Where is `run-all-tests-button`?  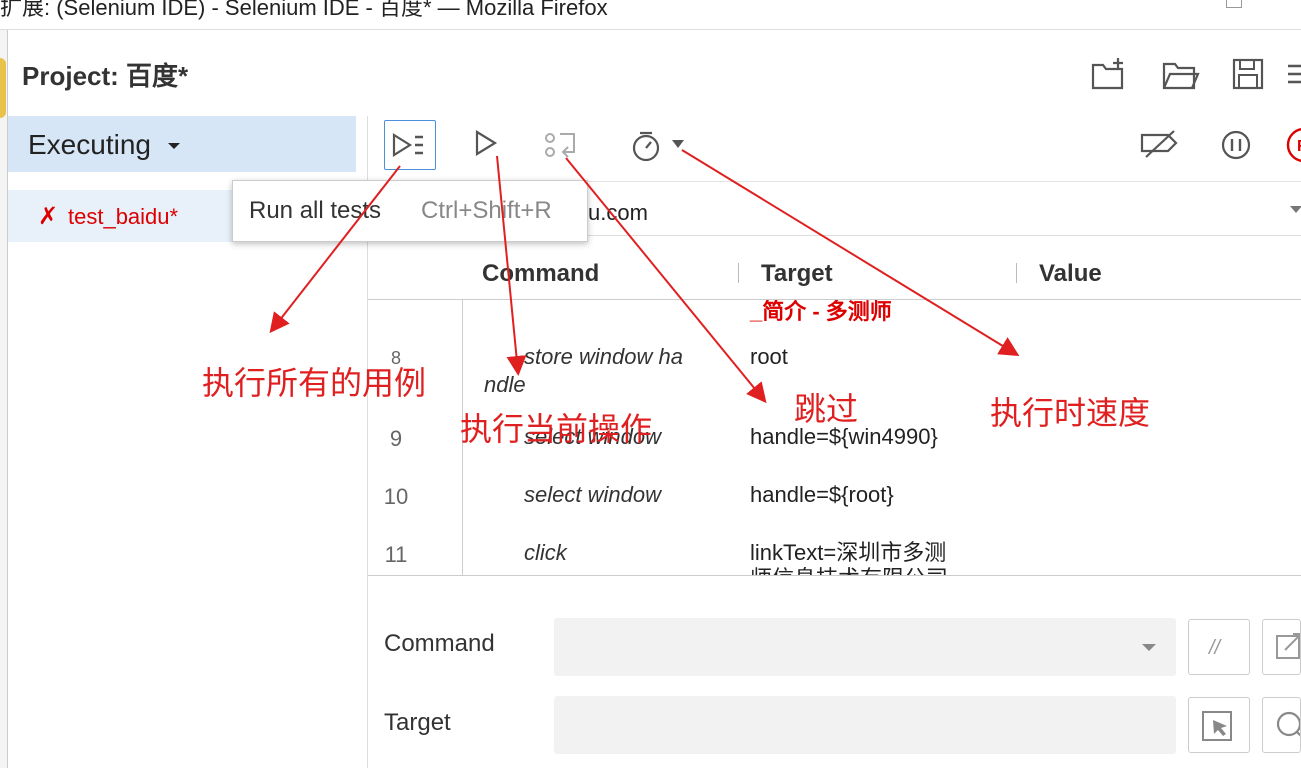 run-all-tests-button is located at coordinates (410, 145).